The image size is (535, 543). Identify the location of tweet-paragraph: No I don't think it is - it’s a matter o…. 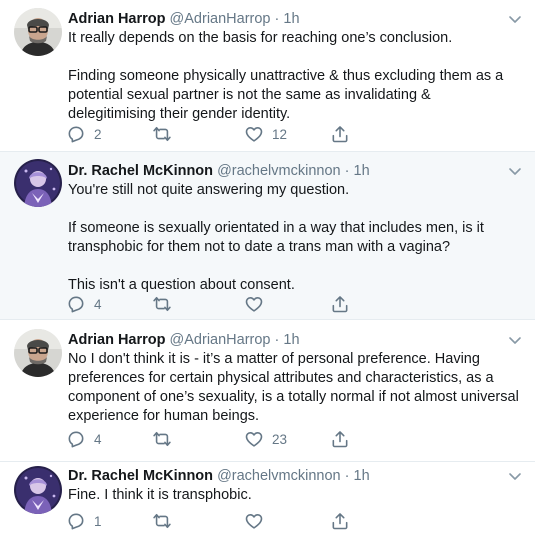
(293, 387).